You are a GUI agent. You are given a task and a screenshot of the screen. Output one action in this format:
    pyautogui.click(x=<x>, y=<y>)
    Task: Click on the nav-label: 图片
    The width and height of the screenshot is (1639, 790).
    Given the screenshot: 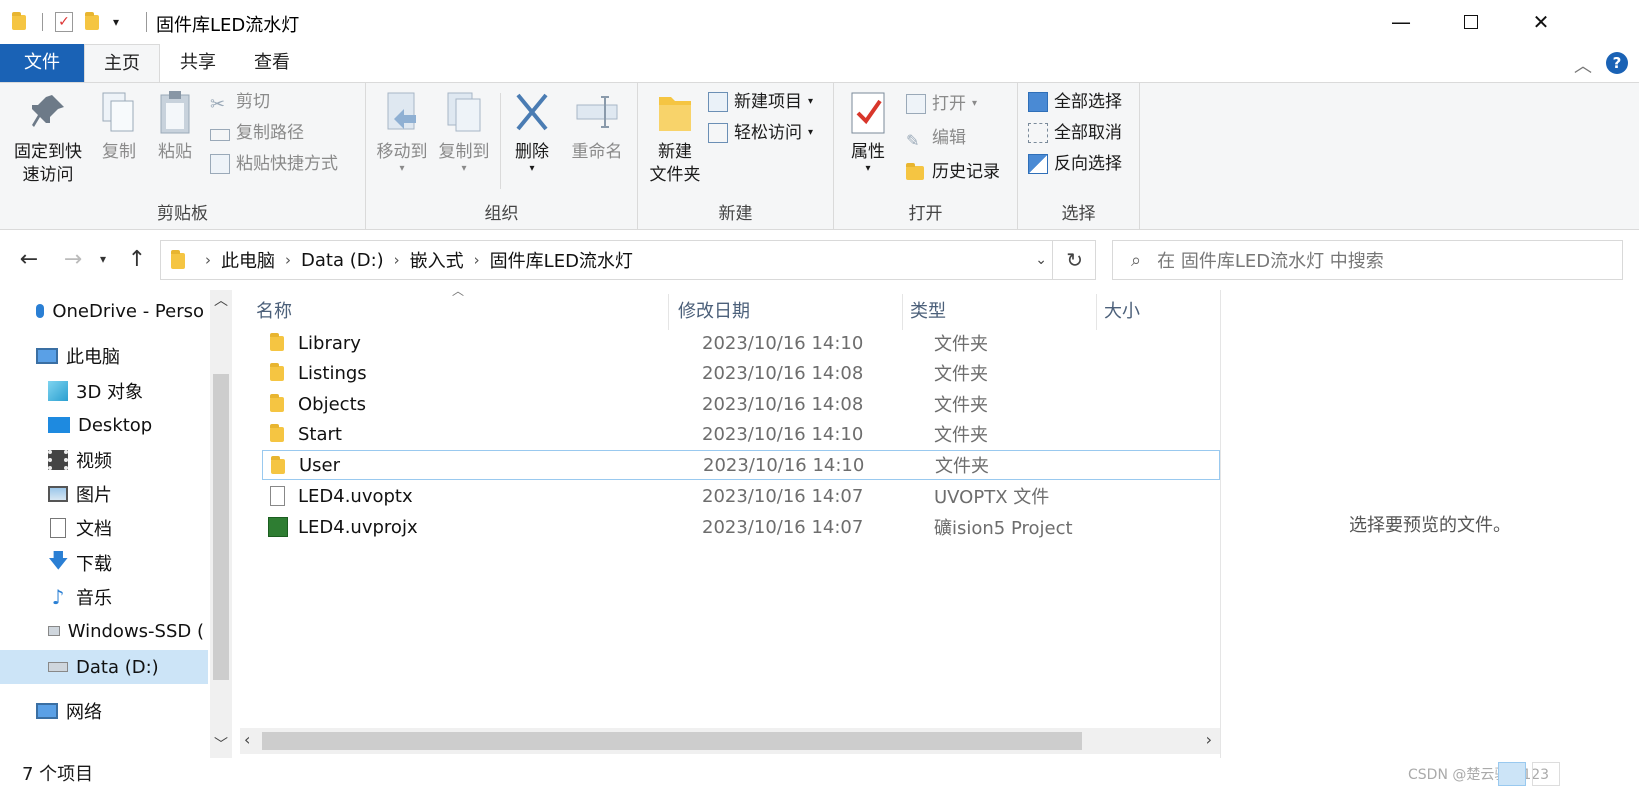 What is the action you would take?
    pyautogui.click(x=94, y=495)
    